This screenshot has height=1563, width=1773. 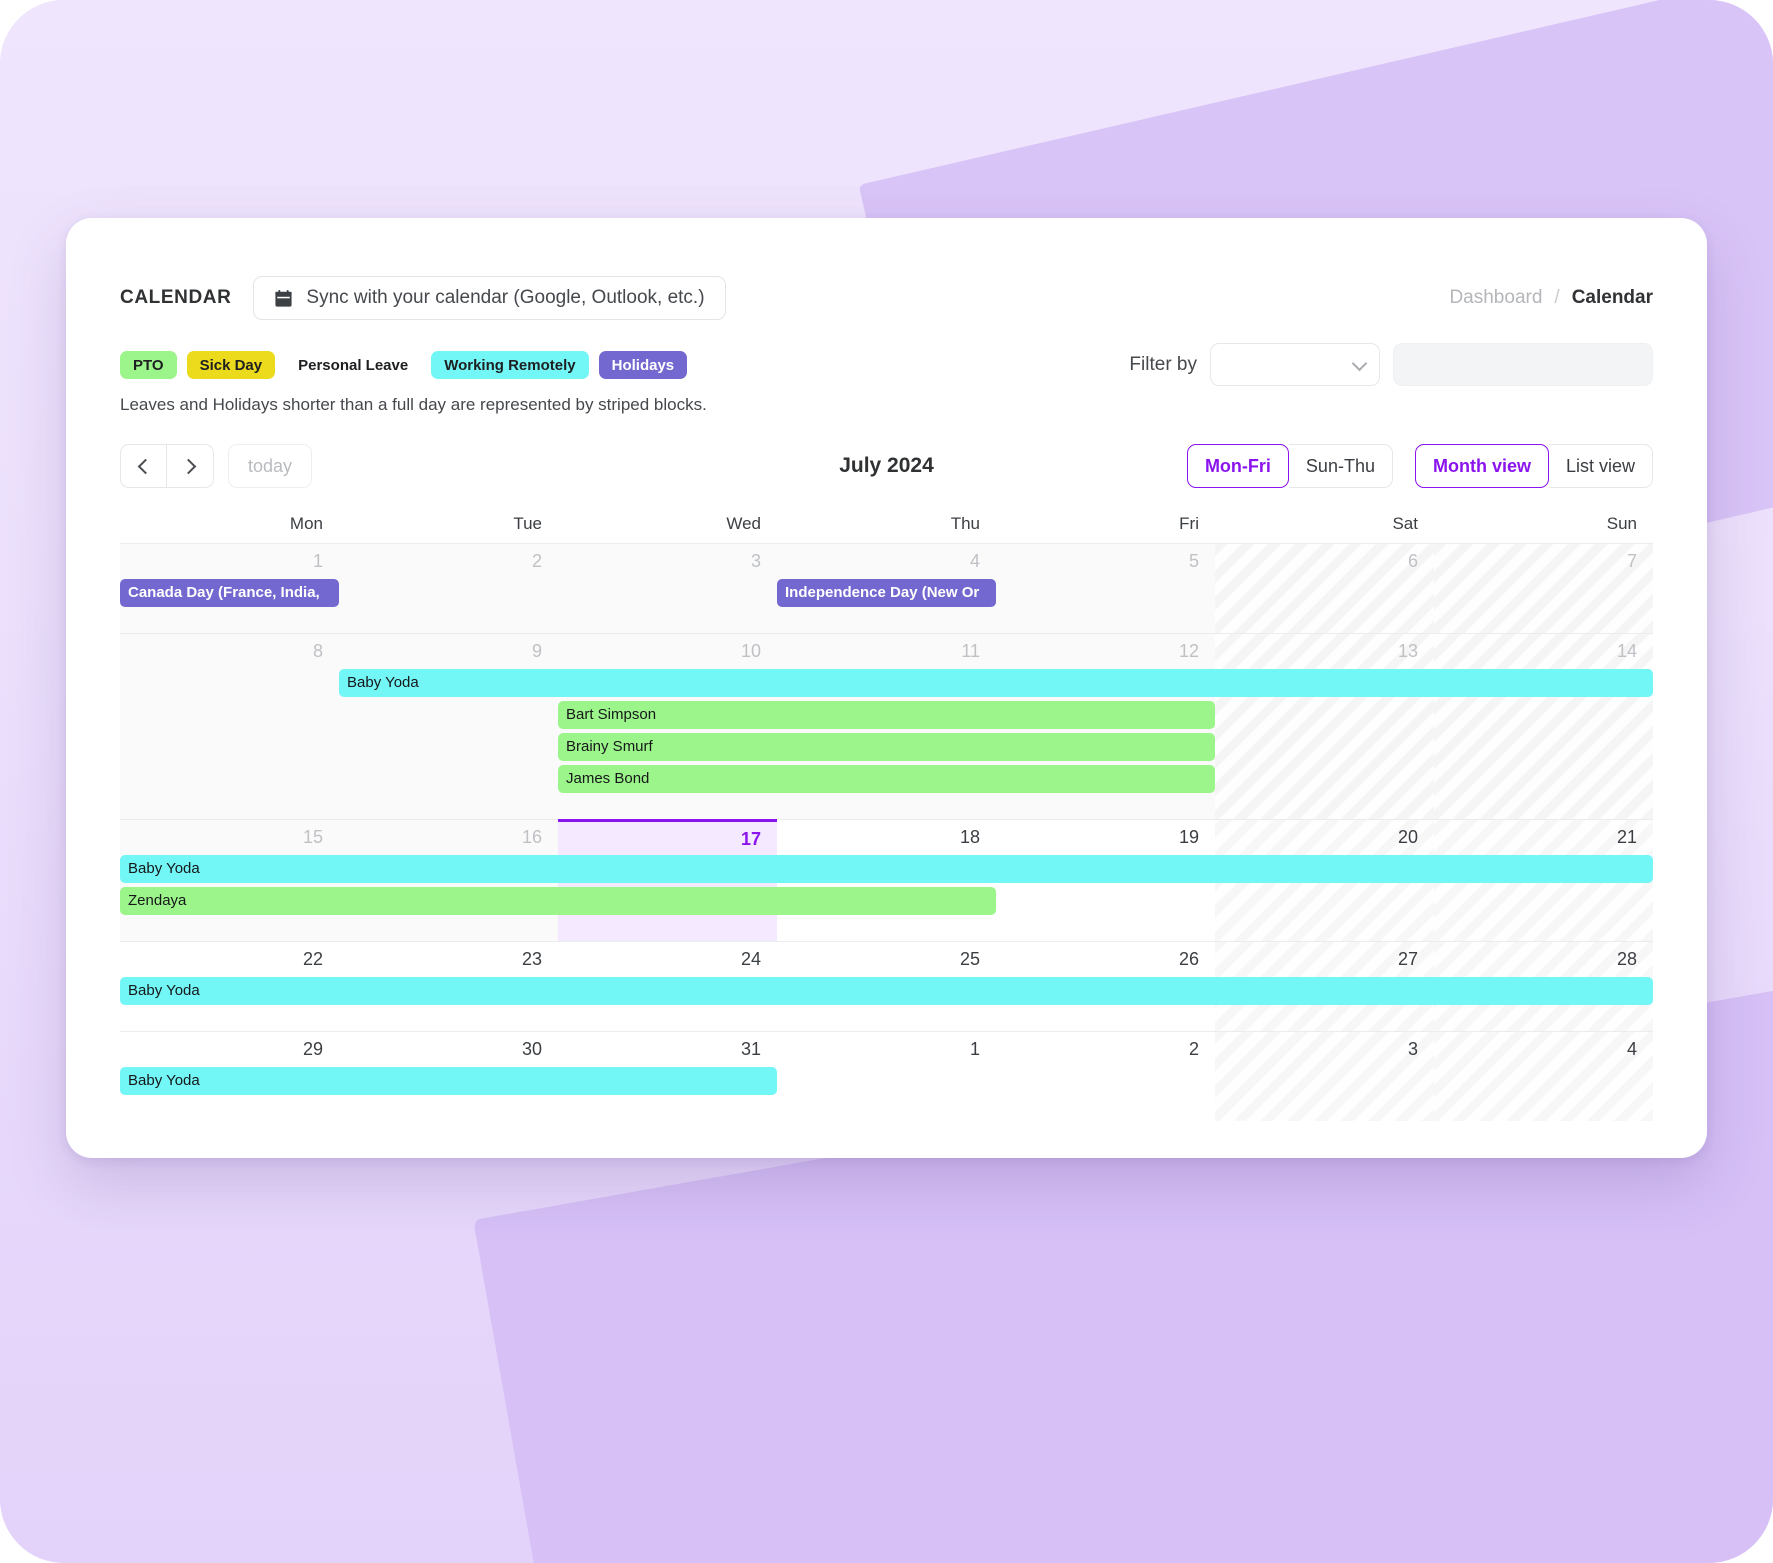 What do you see at coordinates (1481, 466) in the screenshot?
I see `toggle-month-view: Month view` at bounding box center [1481, 466].